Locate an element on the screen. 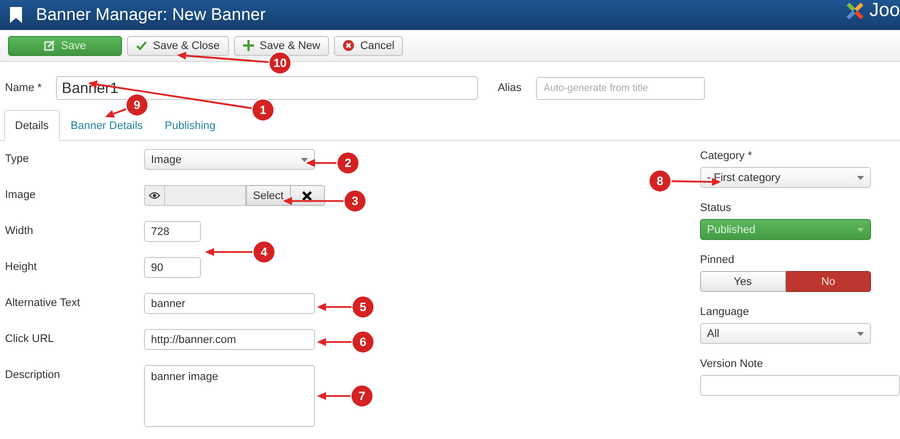  input-field: 90 is located at coordinates (172, 267).